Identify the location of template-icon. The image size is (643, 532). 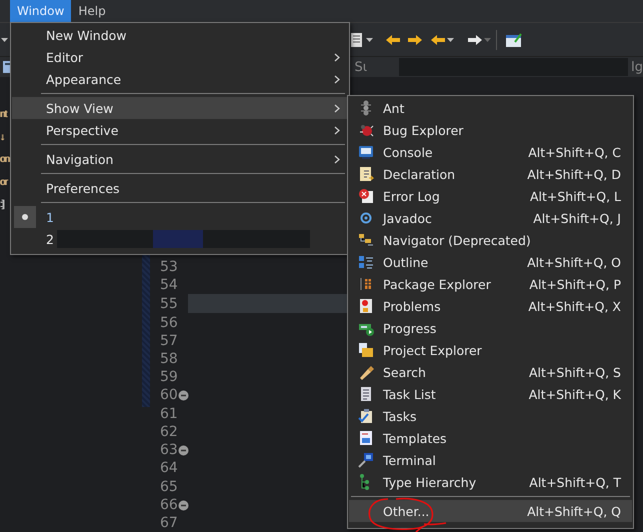
(366, 438).